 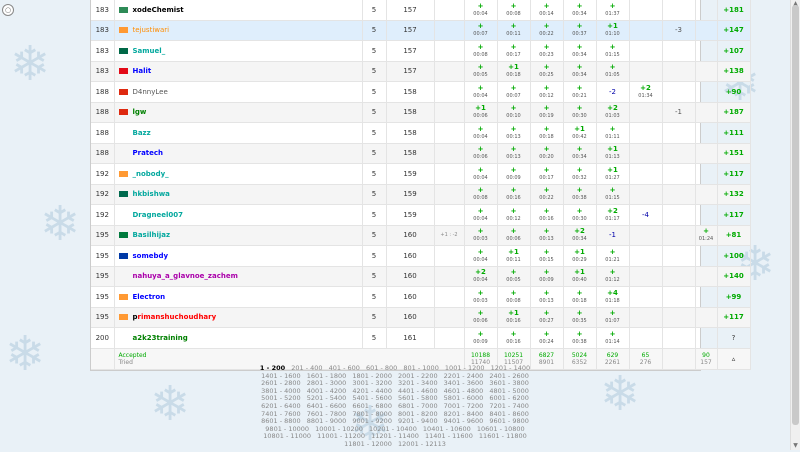 What do you see at coordinates (509, 421) in the screenshot?
I see `page-link: 9601 - 9800` at bounding box center [509, 421].